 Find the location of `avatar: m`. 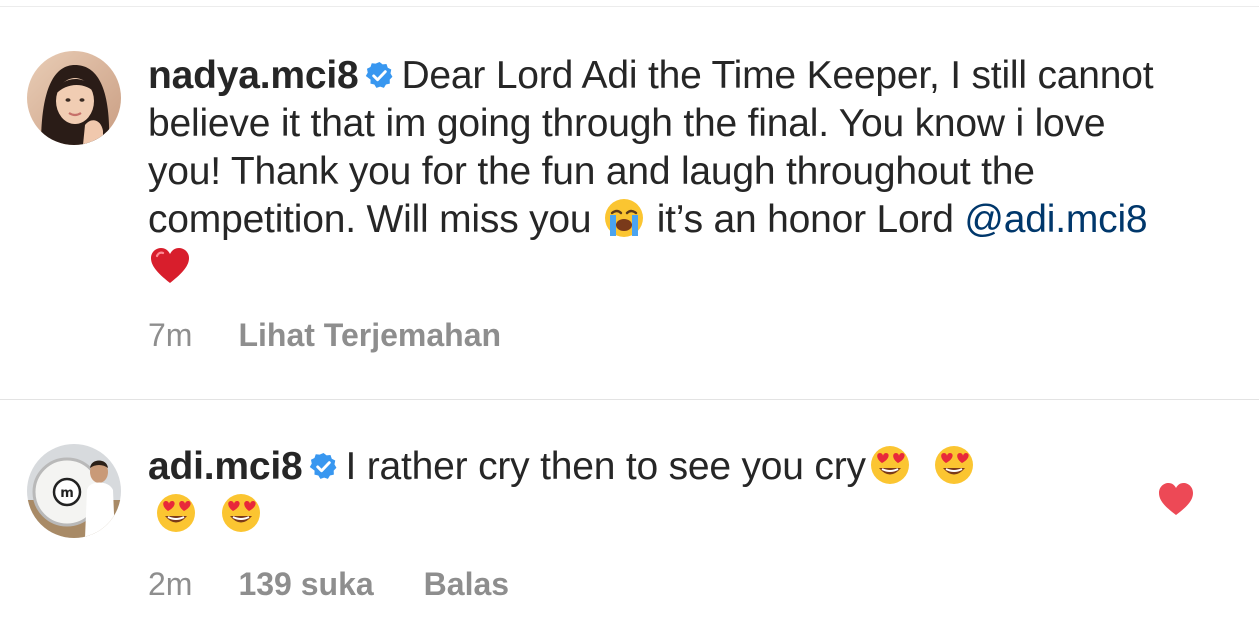

avatar: m is located at coordinates (74, 491).